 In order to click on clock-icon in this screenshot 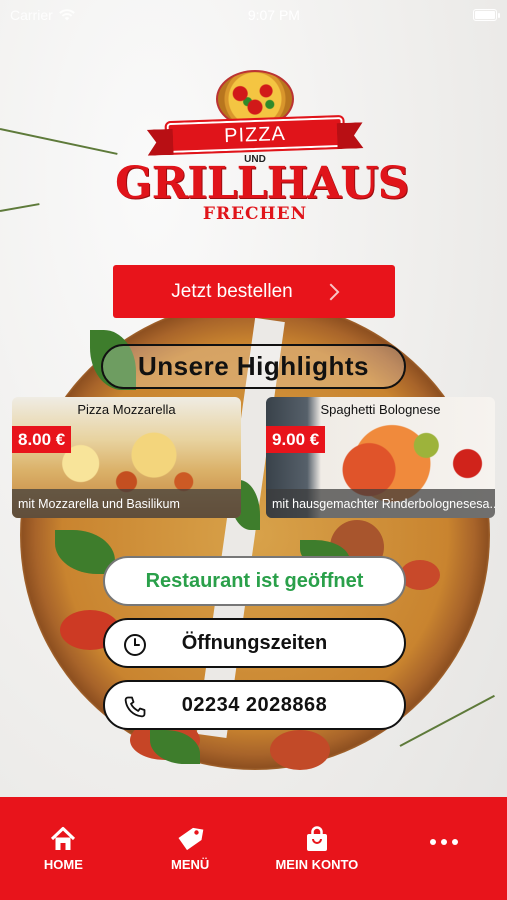, I will do `click(135, 645)`.